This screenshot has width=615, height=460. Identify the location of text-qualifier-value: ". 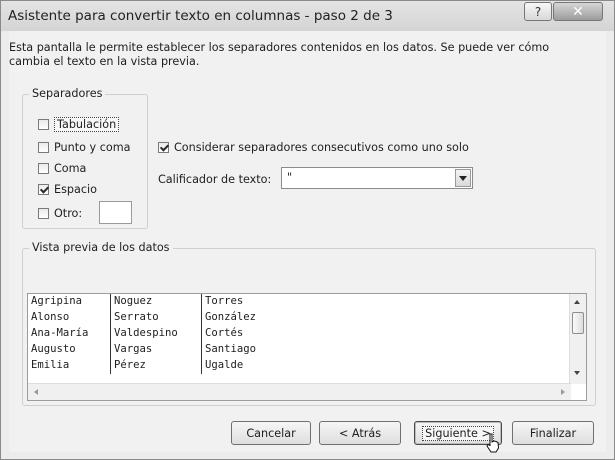
(290, 177).